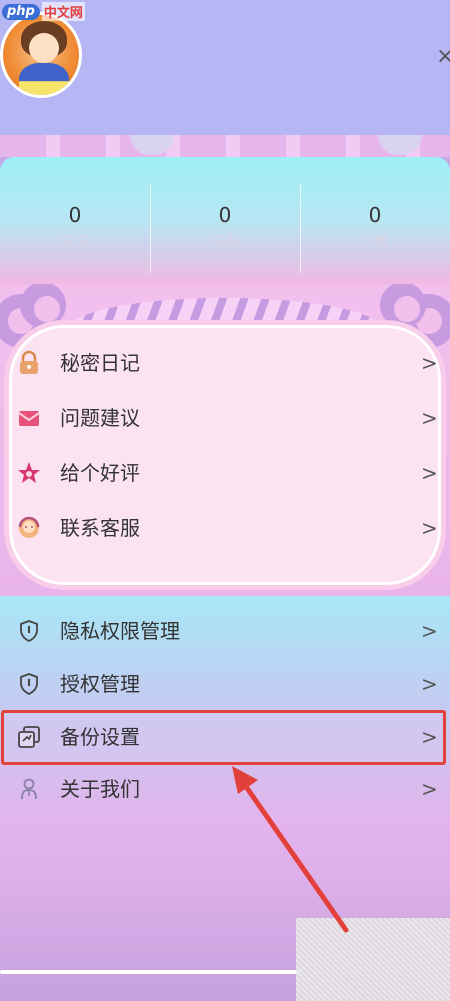  What do you see at coordinates (225, 631) in the screenshot?
I see `menu-item-privacy-permissions: 隐私权限管理 >` at bounding box center [225, 631].